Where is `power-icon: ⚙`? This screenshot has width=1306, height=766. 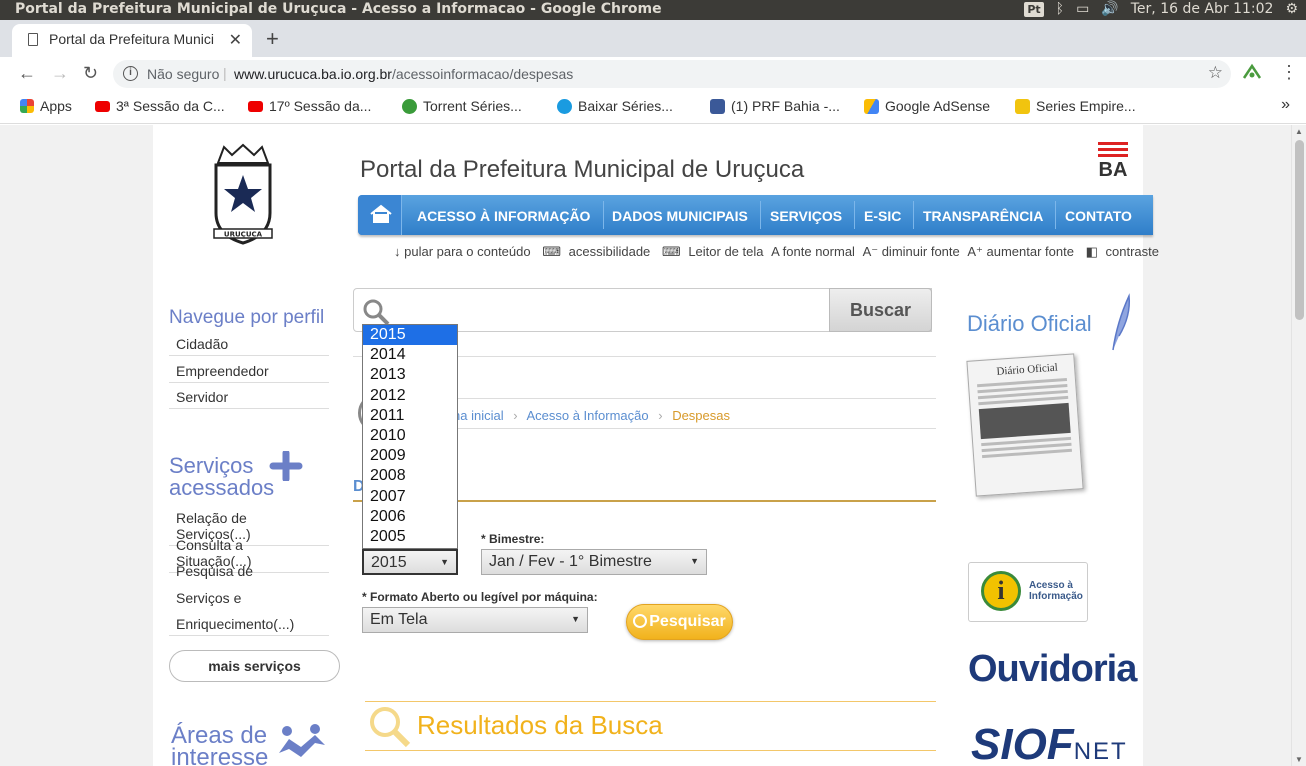
power-icon: ⚙ is located at coordinates (1291, 9).